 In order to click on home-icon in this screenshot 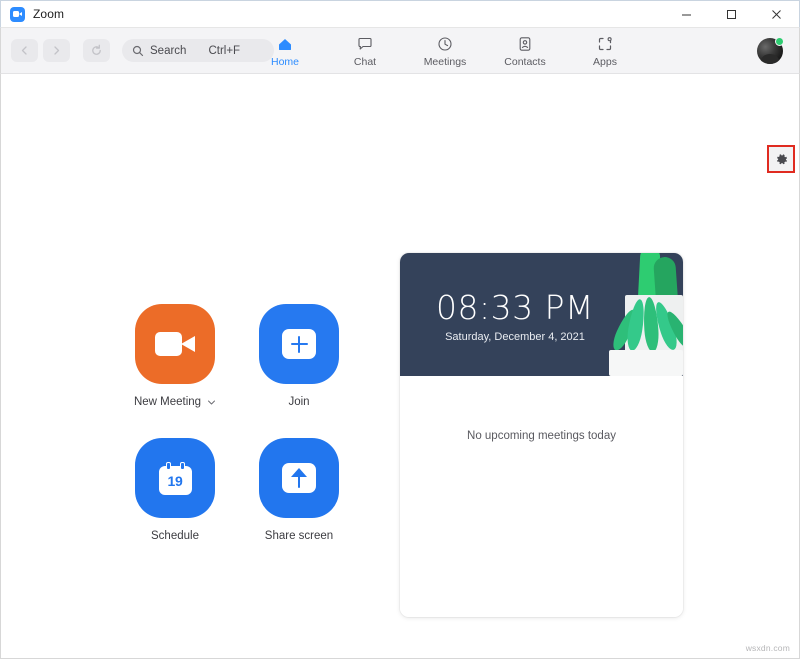, I will do `click(285, 44)`.